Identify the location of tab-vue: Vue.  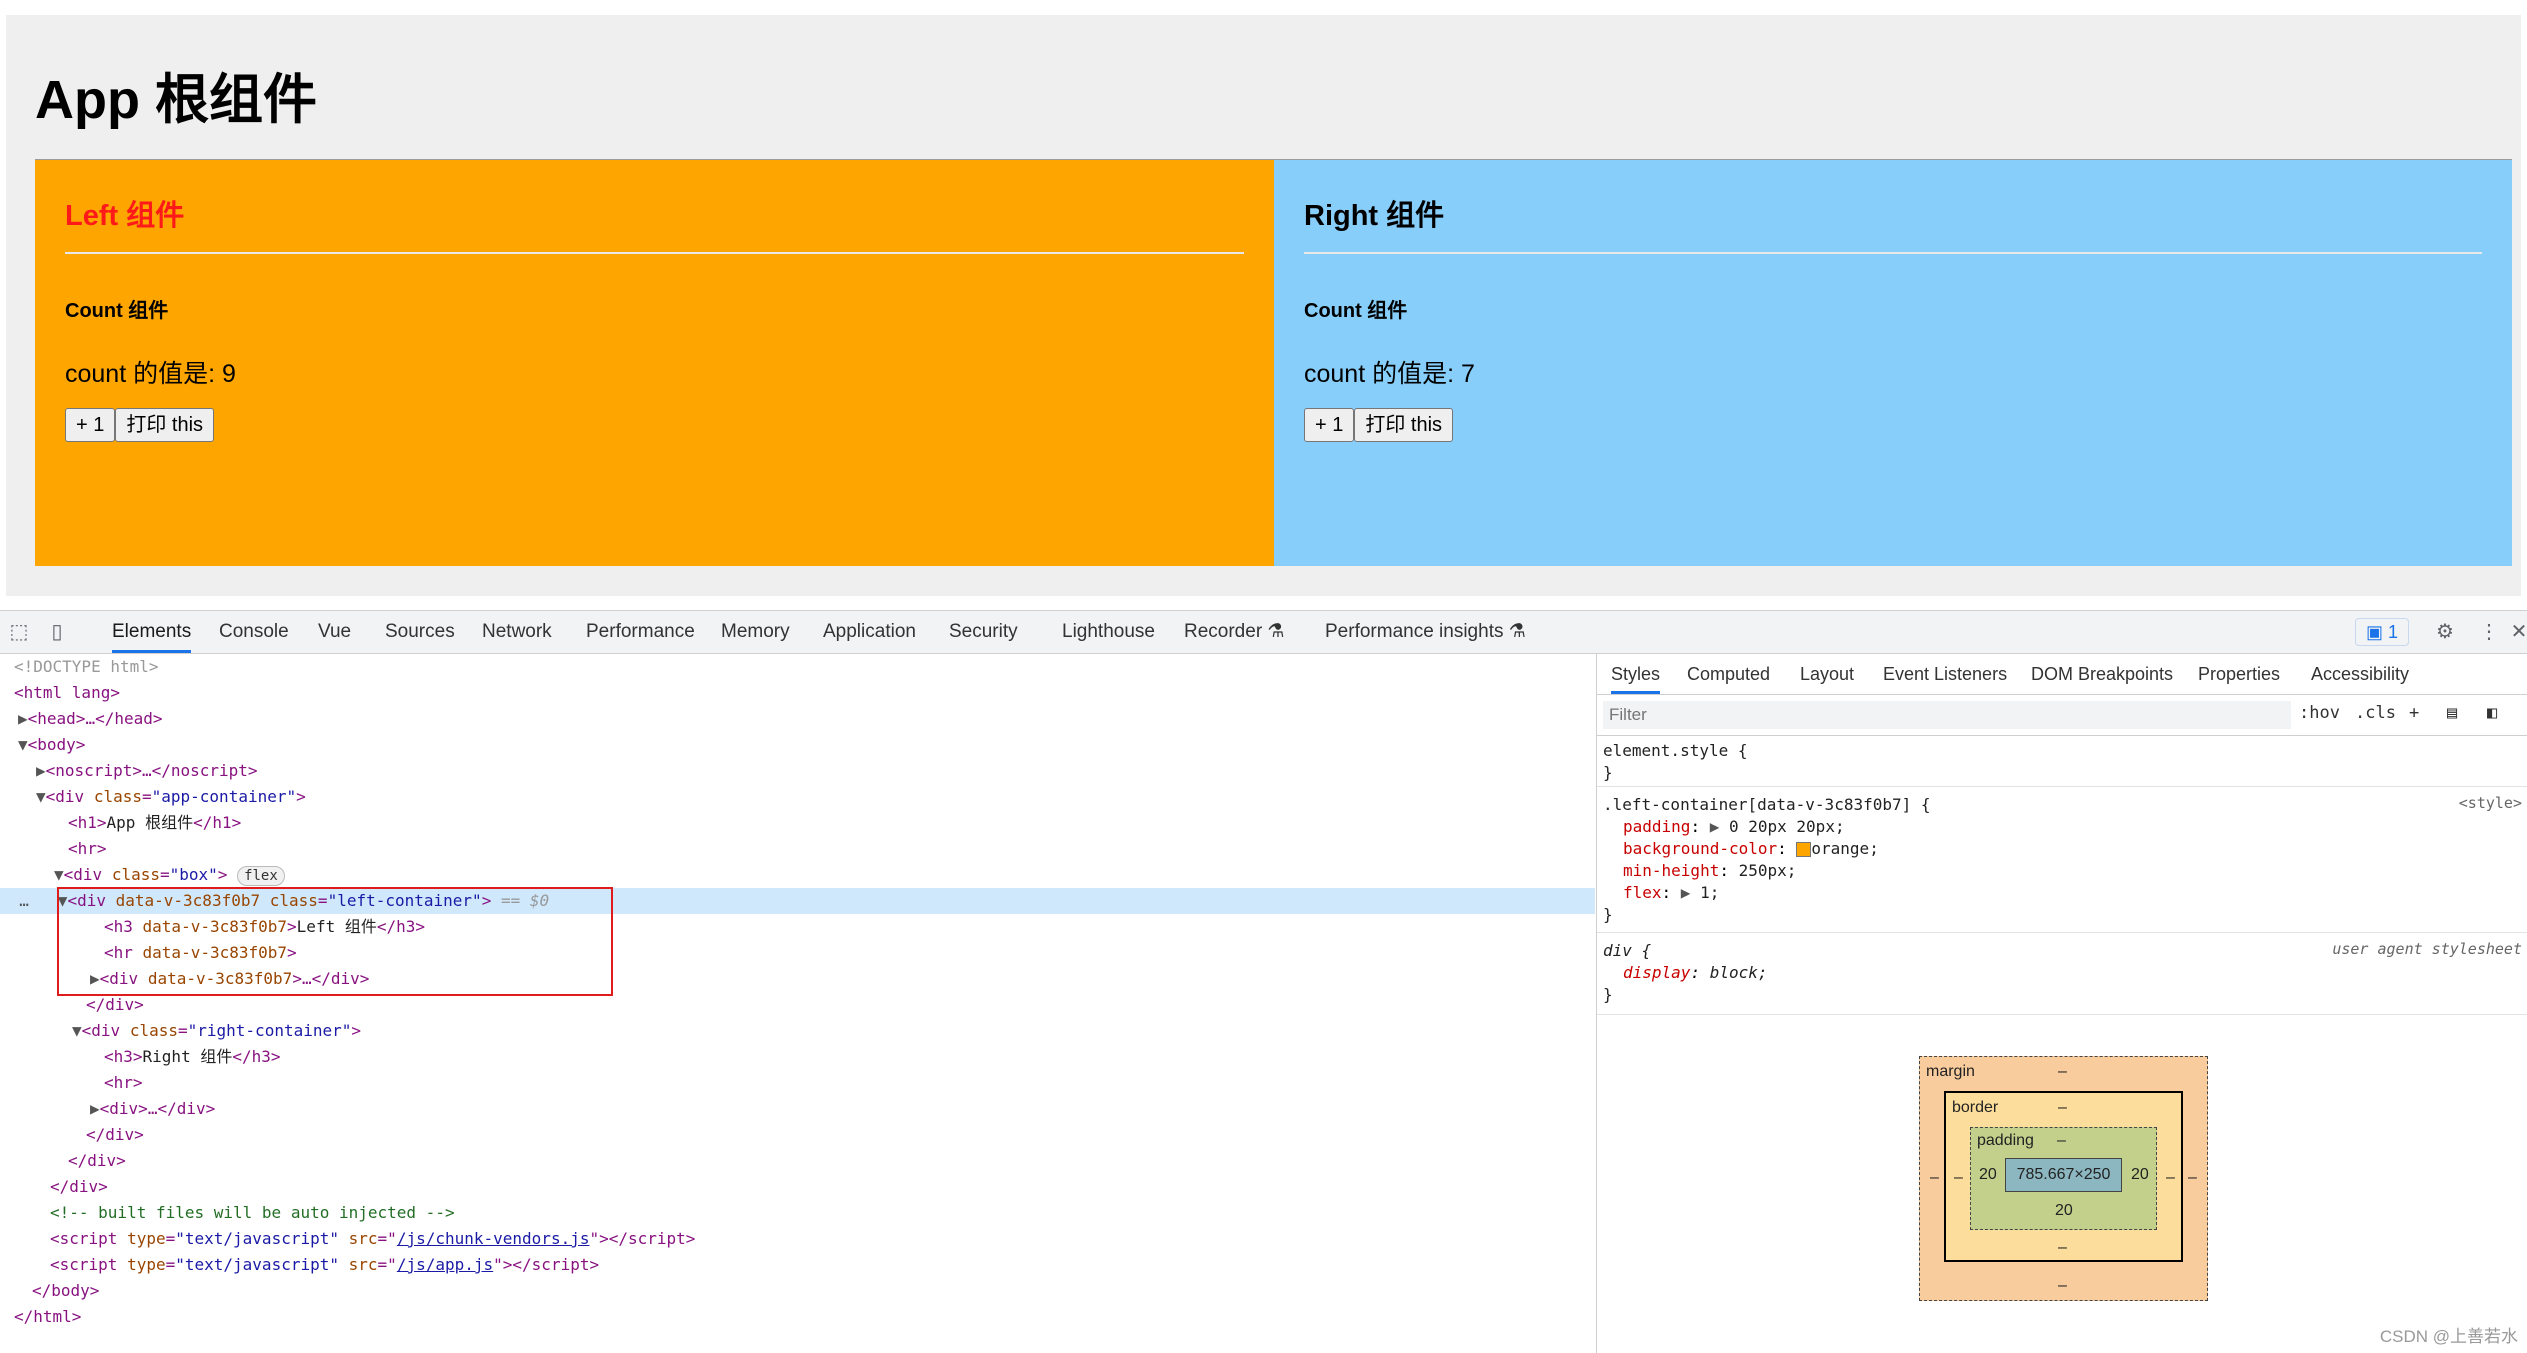
(334, 632).